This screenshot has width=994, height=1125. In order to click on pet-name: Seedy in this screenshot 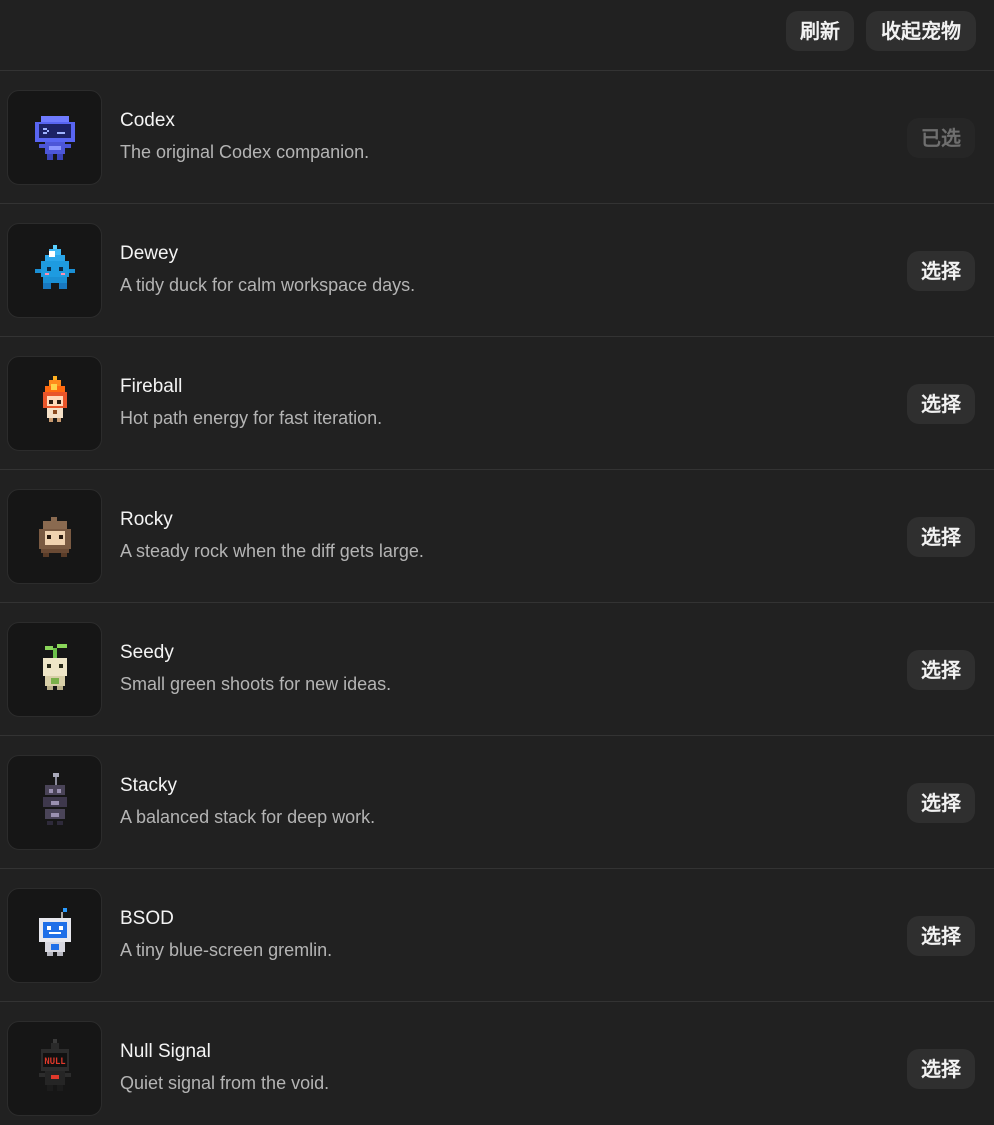, I will do `click(147, 652)`.